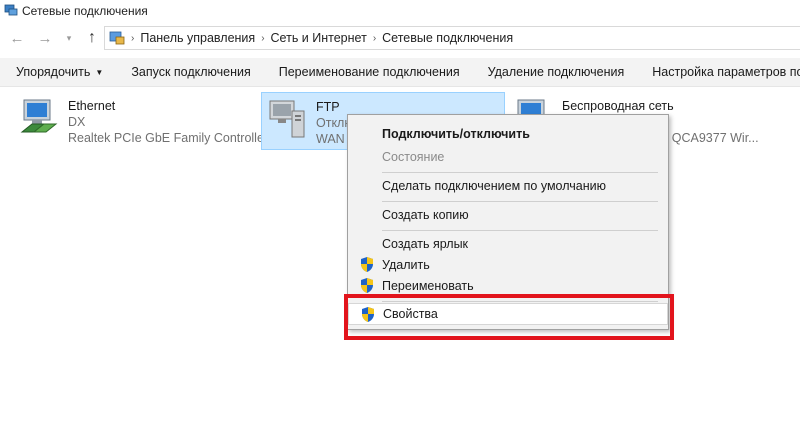  I want to click on delete-connection-label: Удаление подключения, so click(556, 72).